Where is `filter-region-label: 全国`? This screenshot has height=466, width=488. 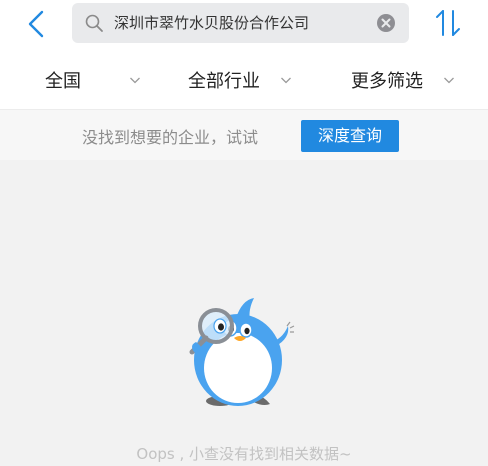 filter-region-label: 全国 is located at coordinates (63, 81).